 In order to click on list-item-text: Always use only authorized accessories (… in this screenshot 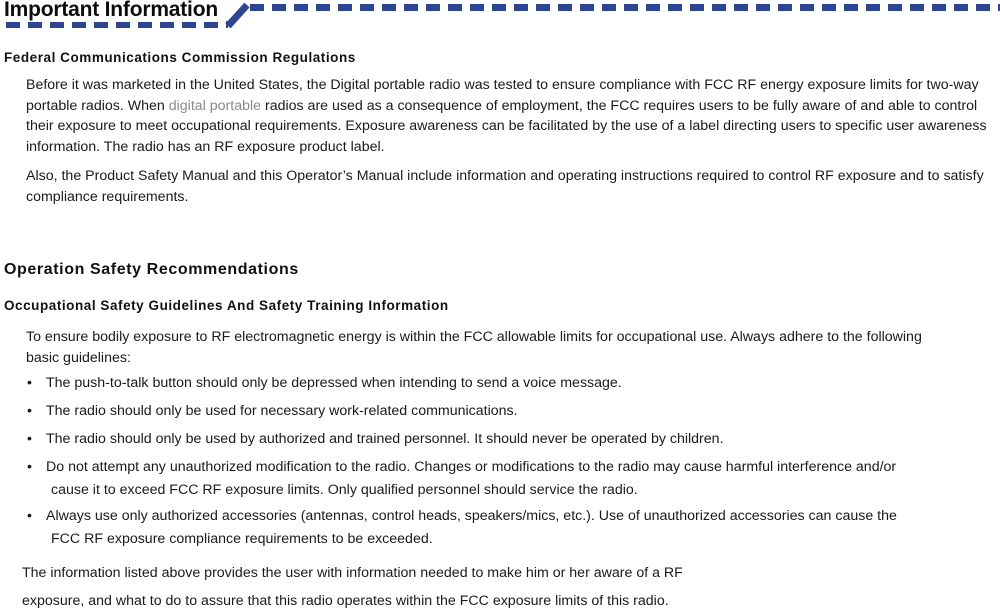, I will do `click(471, 516)`.